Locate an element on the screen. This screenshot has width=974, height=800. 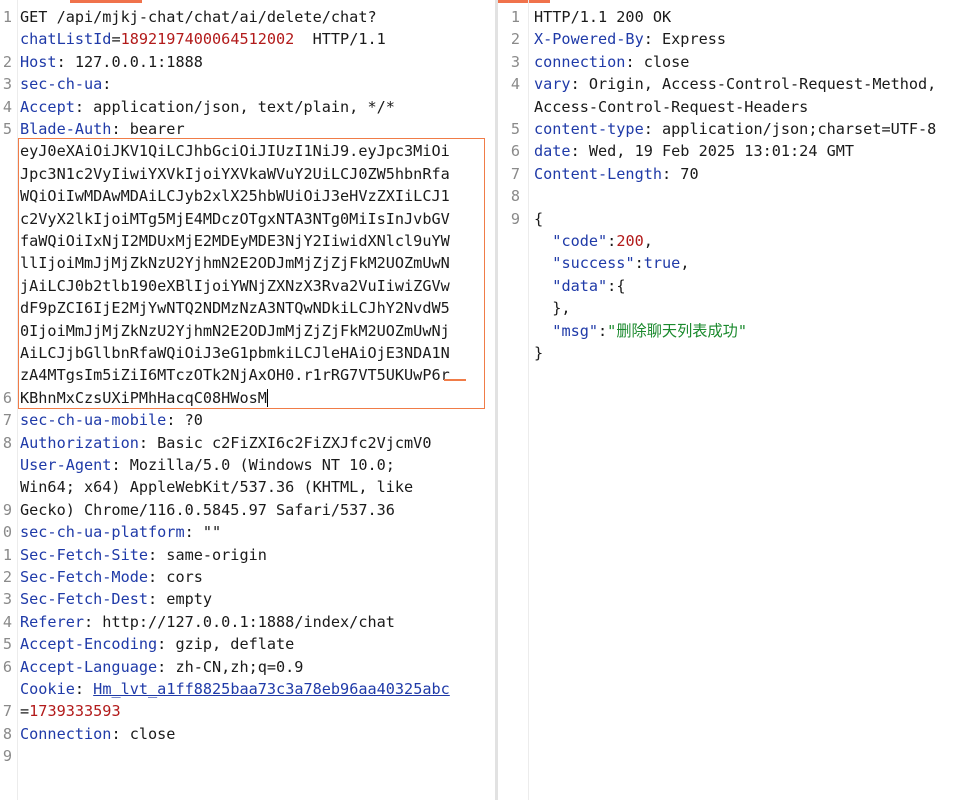
token: GET /api/mjkj-chat/chat/ai/delete/chat? is located at coordinates (198, 17).